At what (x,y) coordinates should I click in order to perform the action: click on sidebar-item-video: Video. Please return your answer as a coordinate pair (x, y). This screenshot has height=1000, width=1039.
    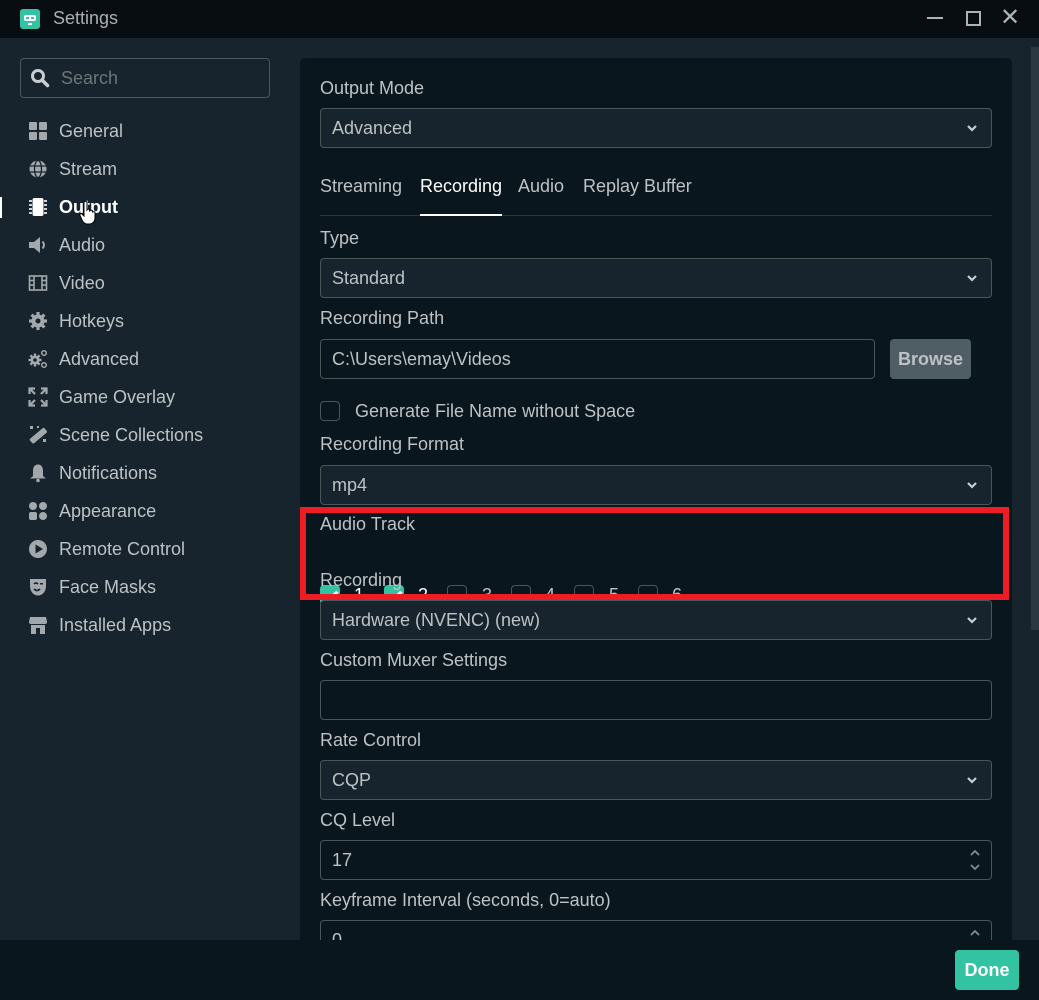
    Looking at the image, I should click on (145, 283).